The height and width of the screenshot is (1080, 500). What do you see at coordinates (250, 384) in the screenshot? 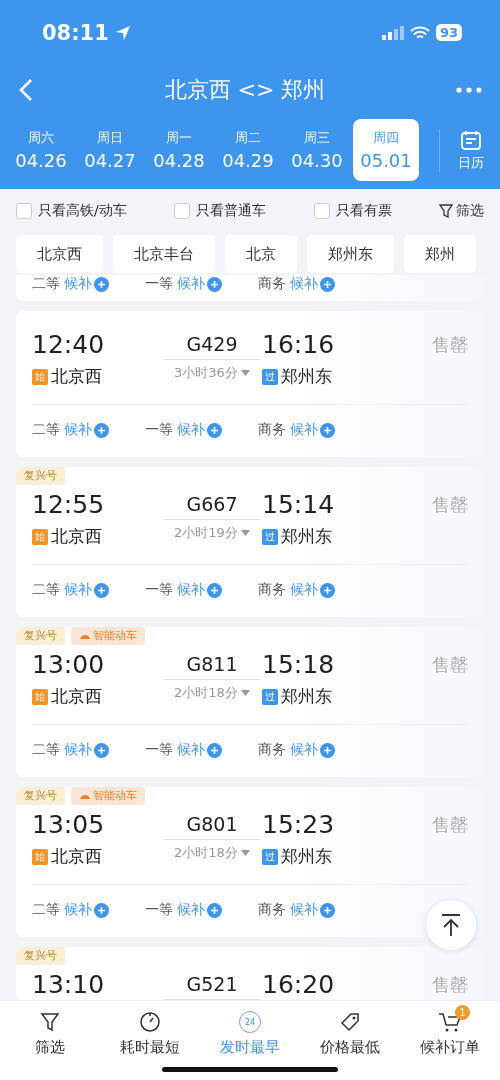
I see `train-card: 12:40 始 北京西 G429 3小时36分 16:16 过 郑州东 售罄 二等 候补 一等 候补 商务 候补` at bounding box center [250, 384].